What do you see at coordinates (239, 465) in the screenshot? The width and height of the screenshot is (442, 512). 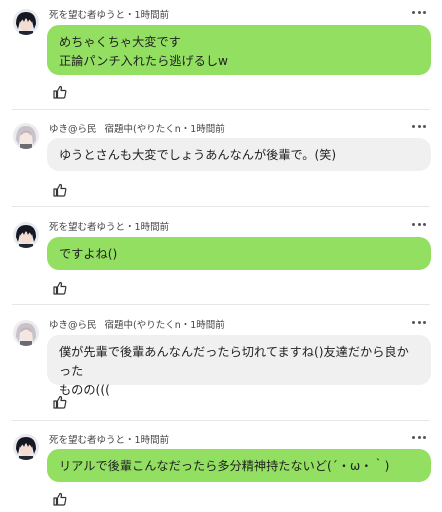 I see `message-bubble: リアルで後輩こんなだったら多分精神持たないど(´・ω・｀)` at bounding box center [239, 465].